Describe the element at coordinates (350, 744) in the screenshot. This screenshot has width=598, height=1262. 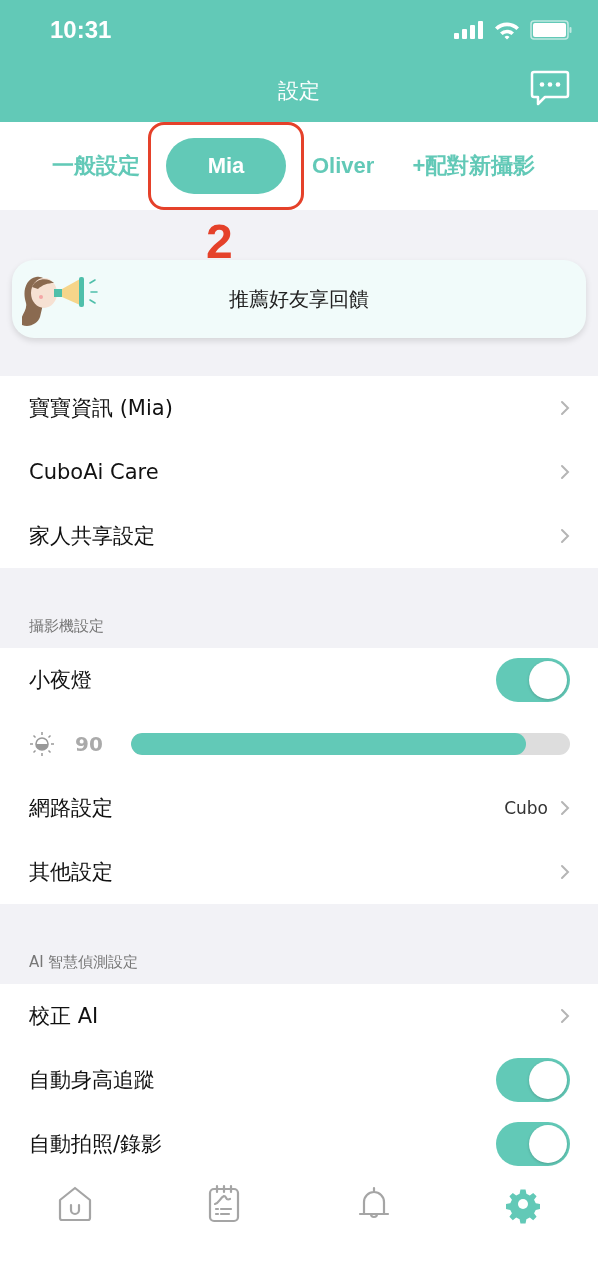
I see `brightness-slider` at that location.